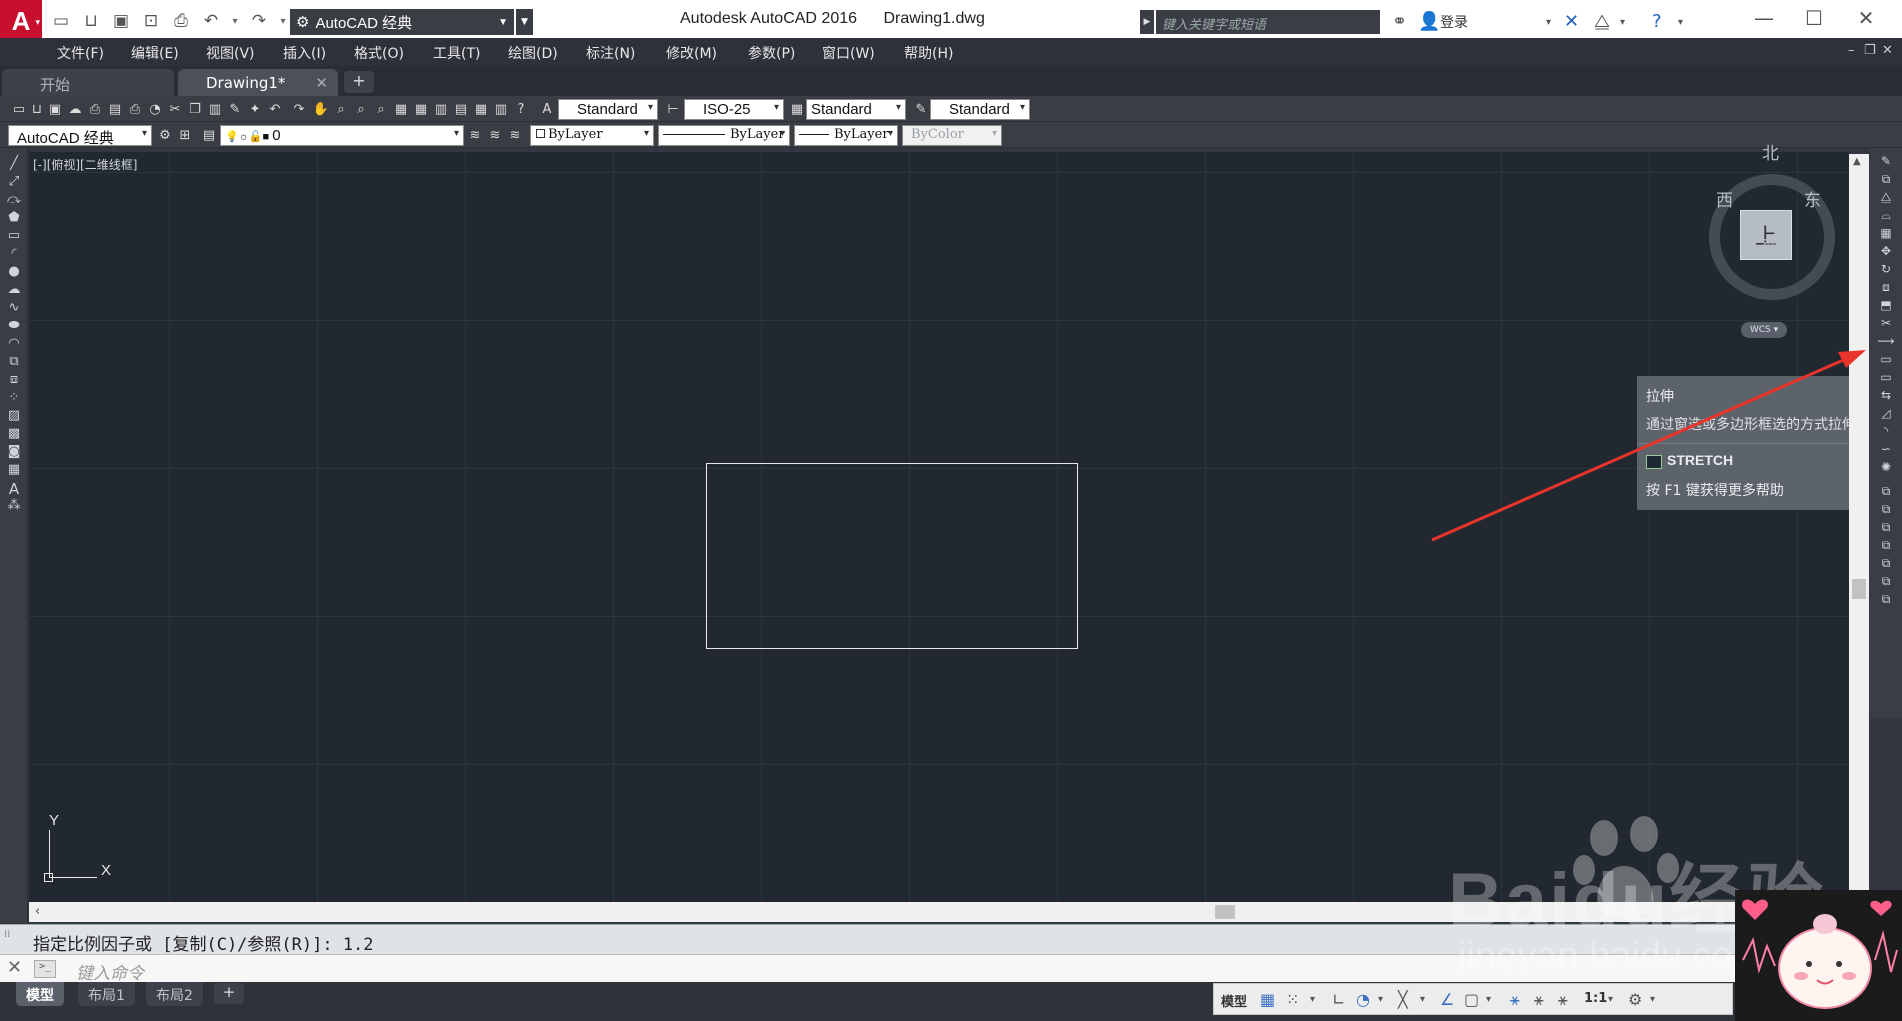  What do you see at coordinates (174, 994) in the screenshot?
I see `tab-layout2: 布局2` at bounding box center [174, 994].